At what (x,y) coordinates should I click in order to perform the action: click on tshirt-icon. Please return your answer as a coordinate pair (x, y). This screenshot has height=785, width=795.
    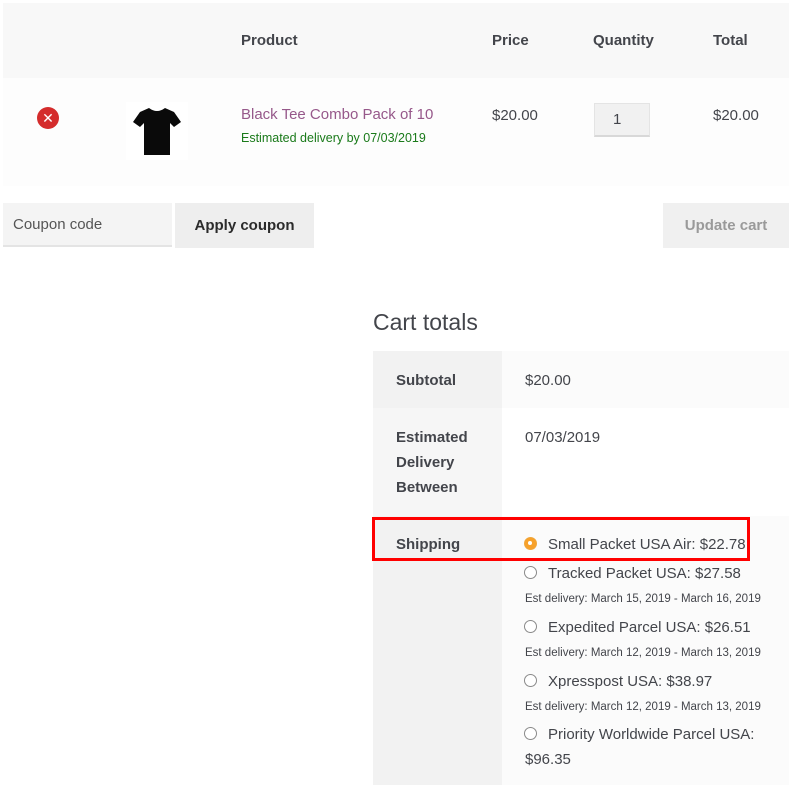
    Looking at the image, I should click on (157, 131).